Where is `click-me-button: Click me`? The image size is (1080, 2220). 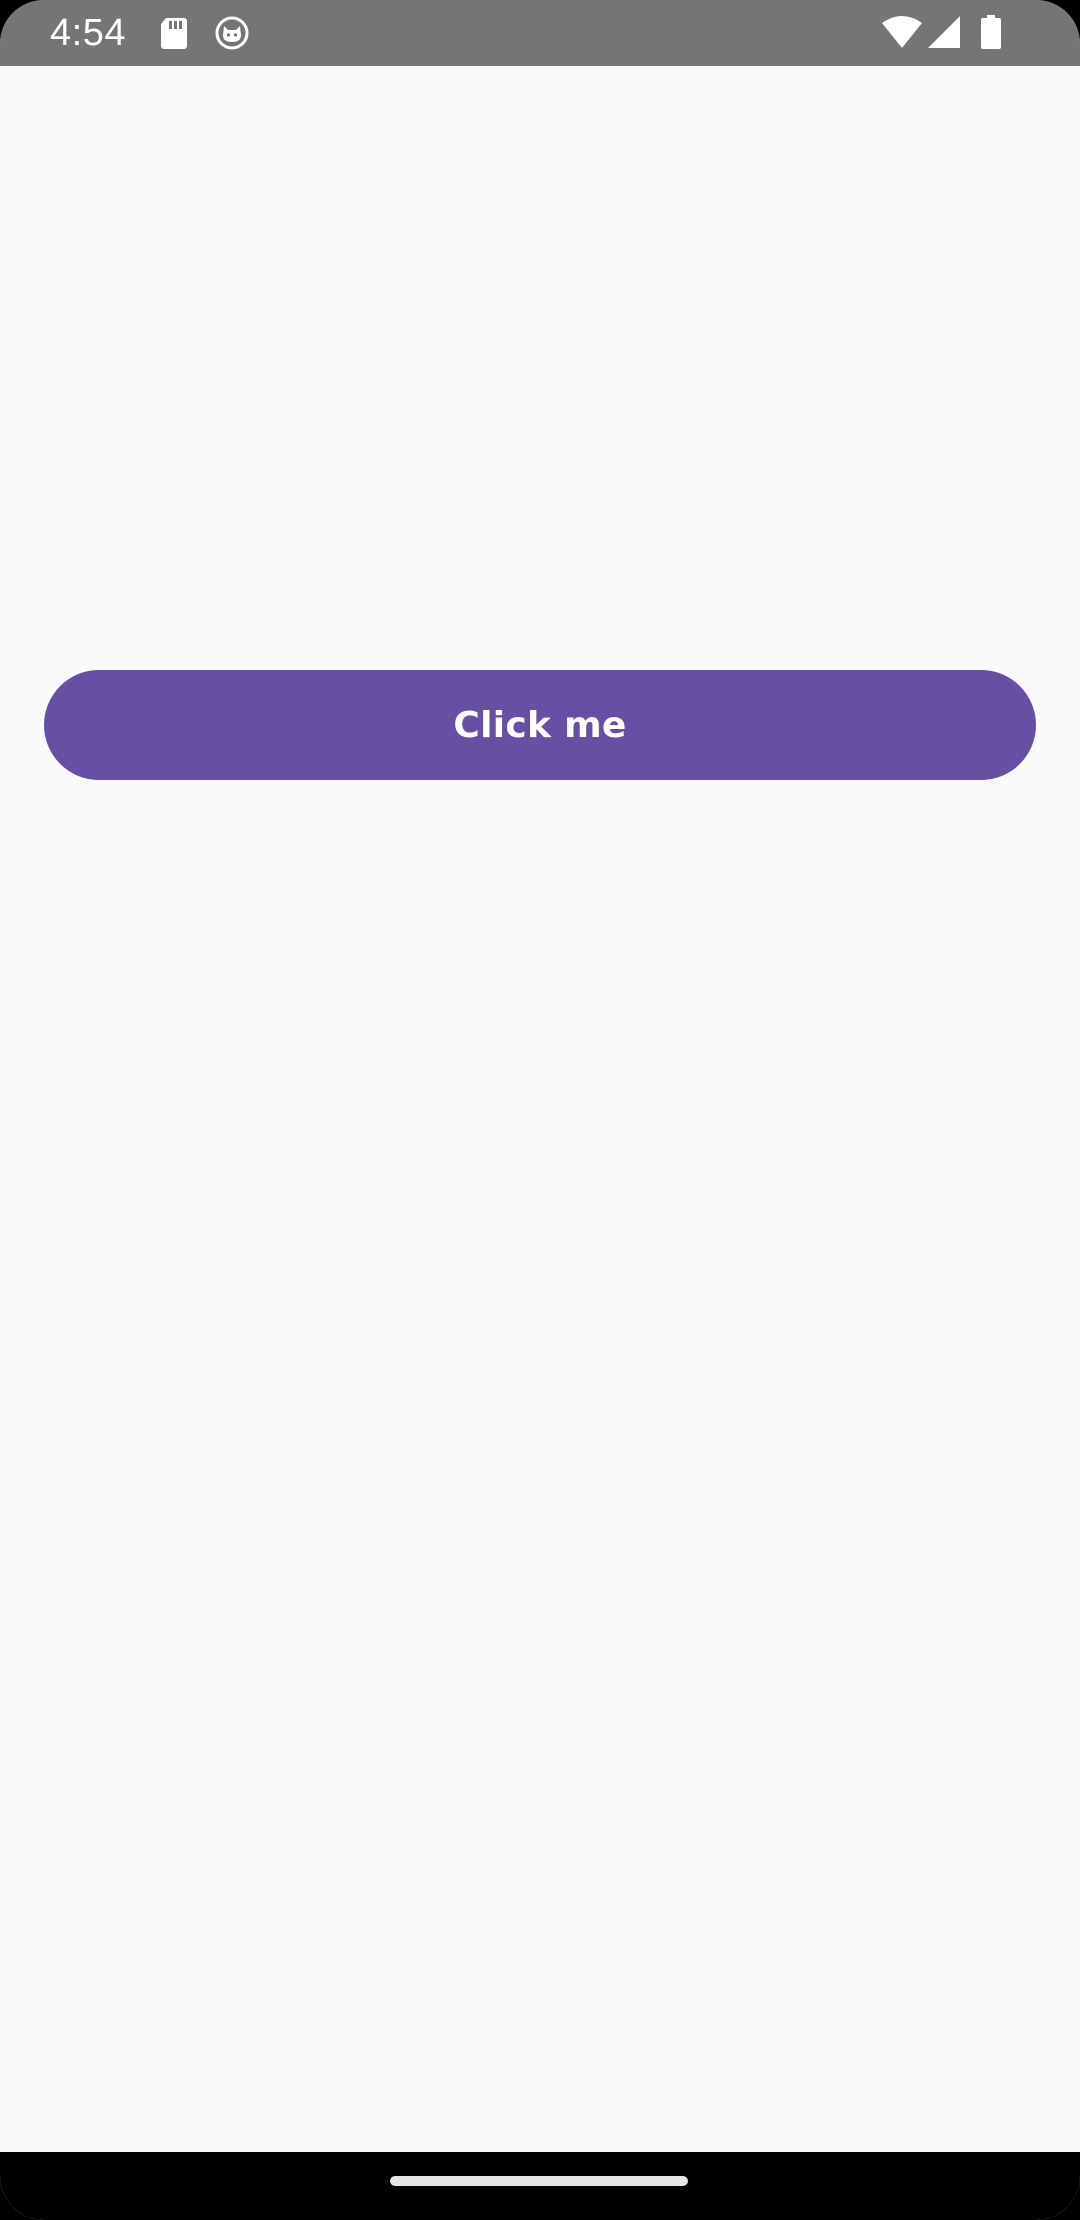
click-me-button: Click me is located at coordinates (540, 725).